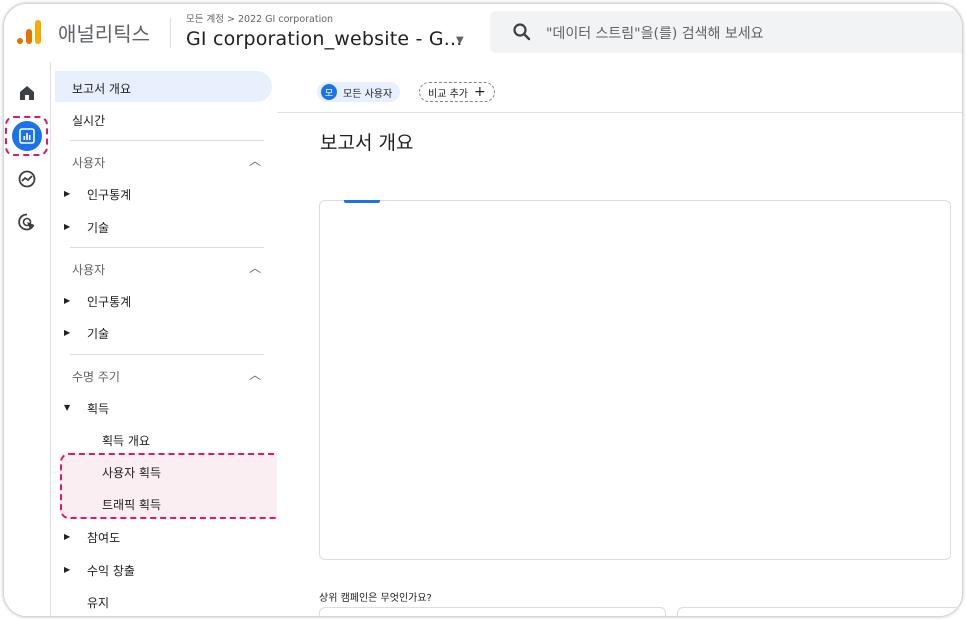 This screenshot has width=966, height=620. I want to click on all-users-label: 모든 사용자, so click(368, 94).